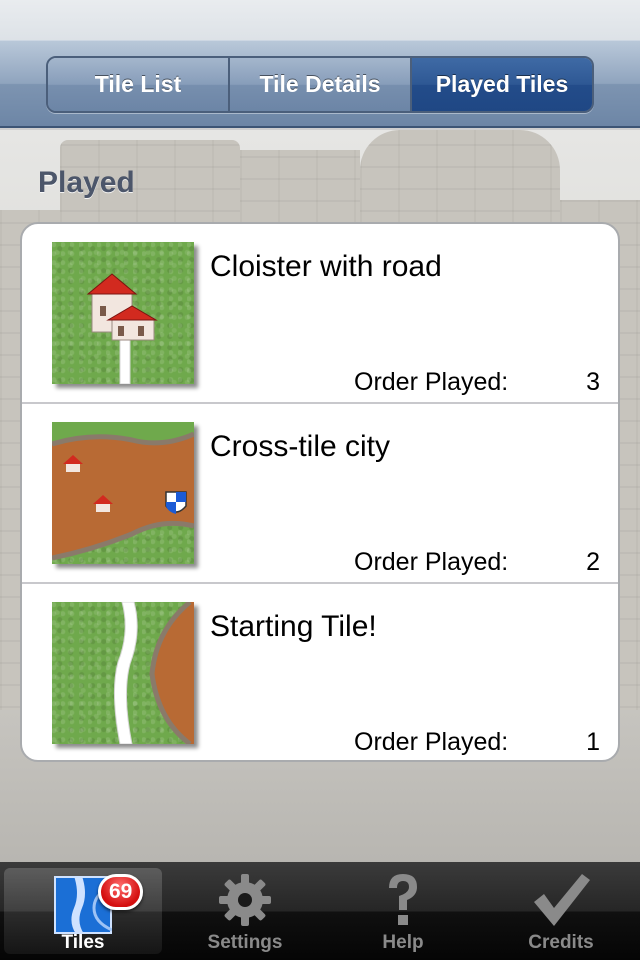  Describe the element at coordinates (139, 84) in the screenshot. I see `tab-tile-list: Tile List` at that location.